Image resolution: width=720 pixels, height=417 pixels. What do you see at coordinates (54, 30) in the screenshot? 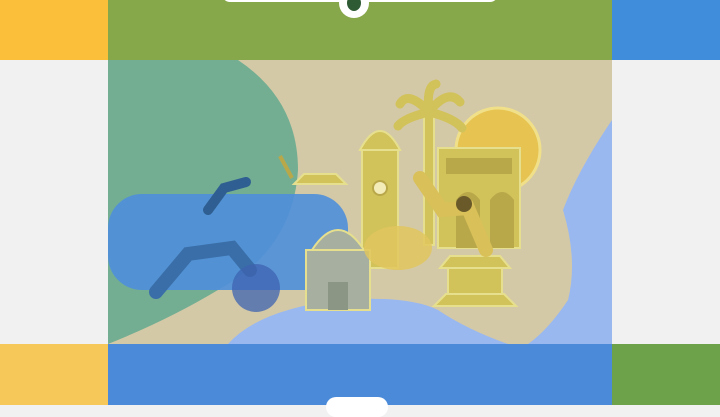
I see `top-left-yellow-block` at bounding box center [54, 30].